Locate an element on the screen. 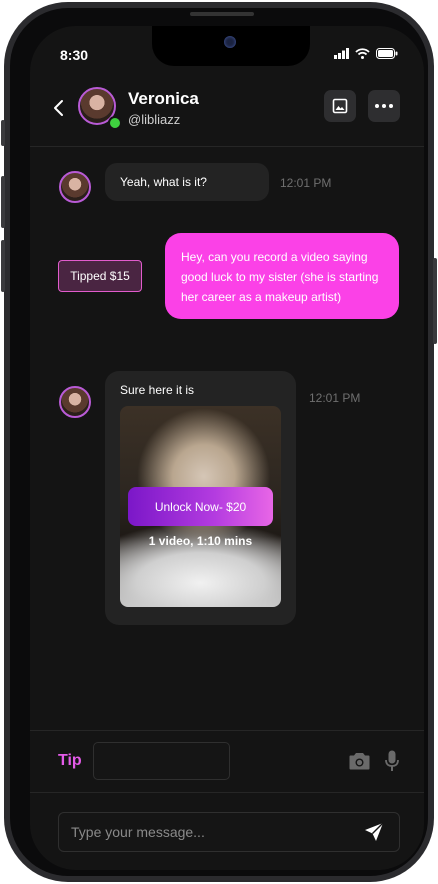 Image resolution: width=438 pixels, height=884 pixels. mute-switch is located at coordinates (3, 133).